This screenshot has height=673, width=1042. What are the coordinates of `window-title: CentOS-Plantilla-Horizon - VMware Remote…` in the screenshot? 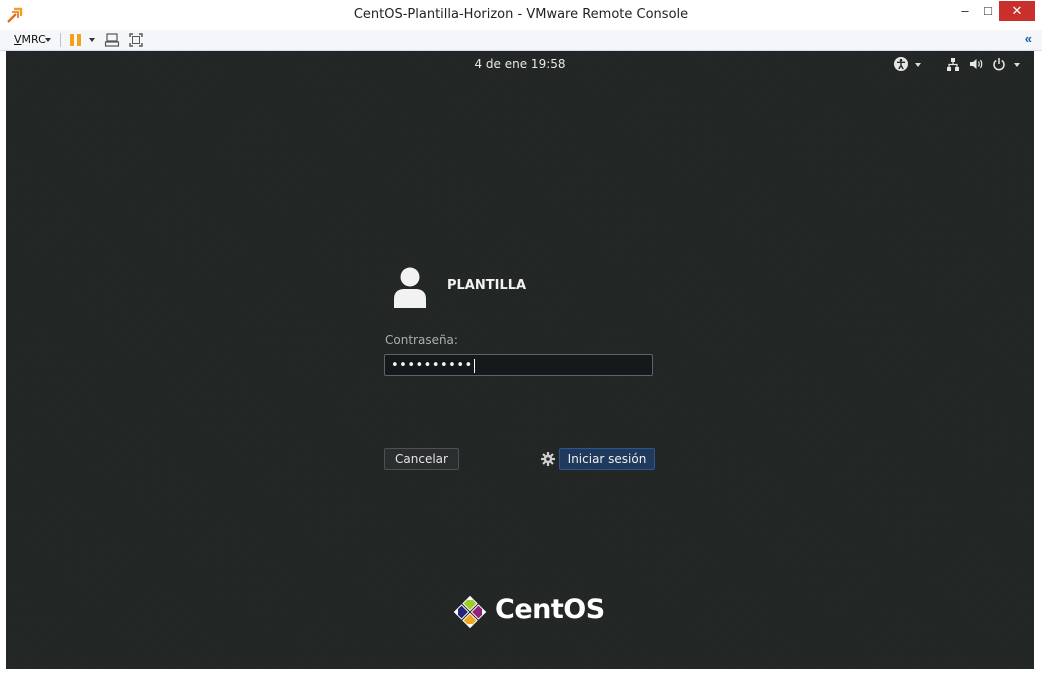 It's located at (521, 14).